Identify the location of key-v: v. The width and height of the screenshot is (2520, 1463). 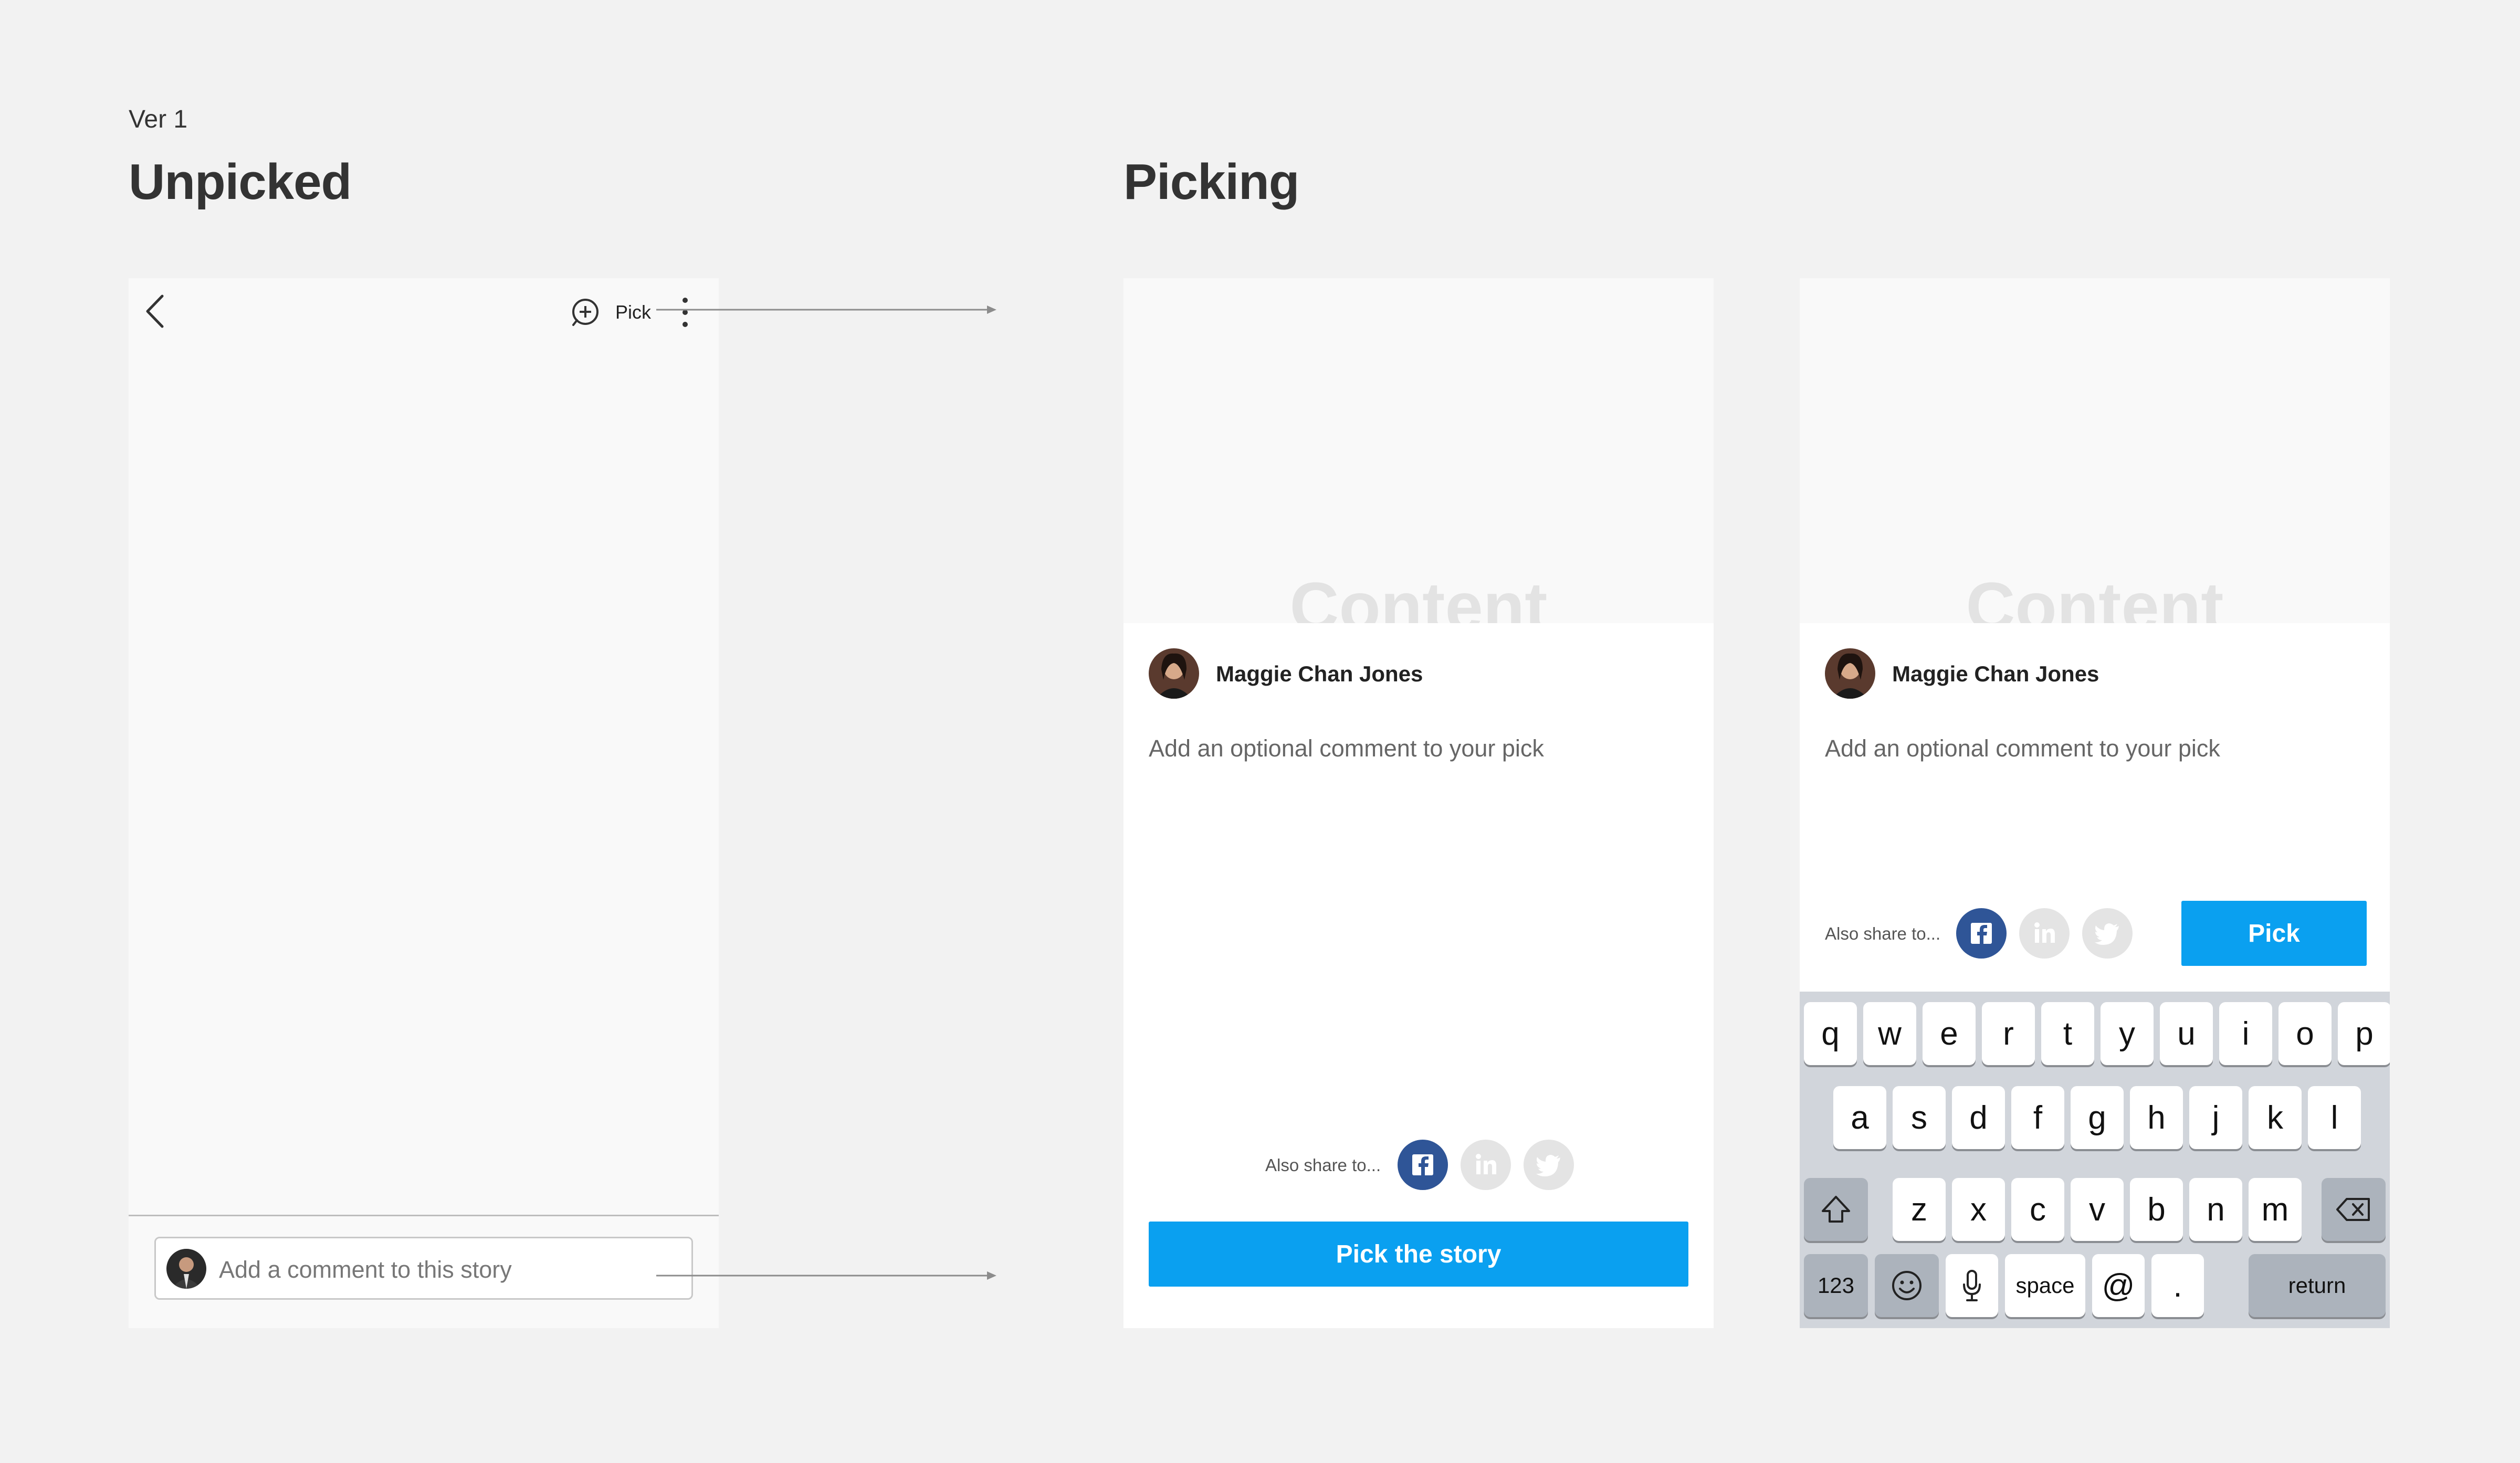
(2097, 1209).